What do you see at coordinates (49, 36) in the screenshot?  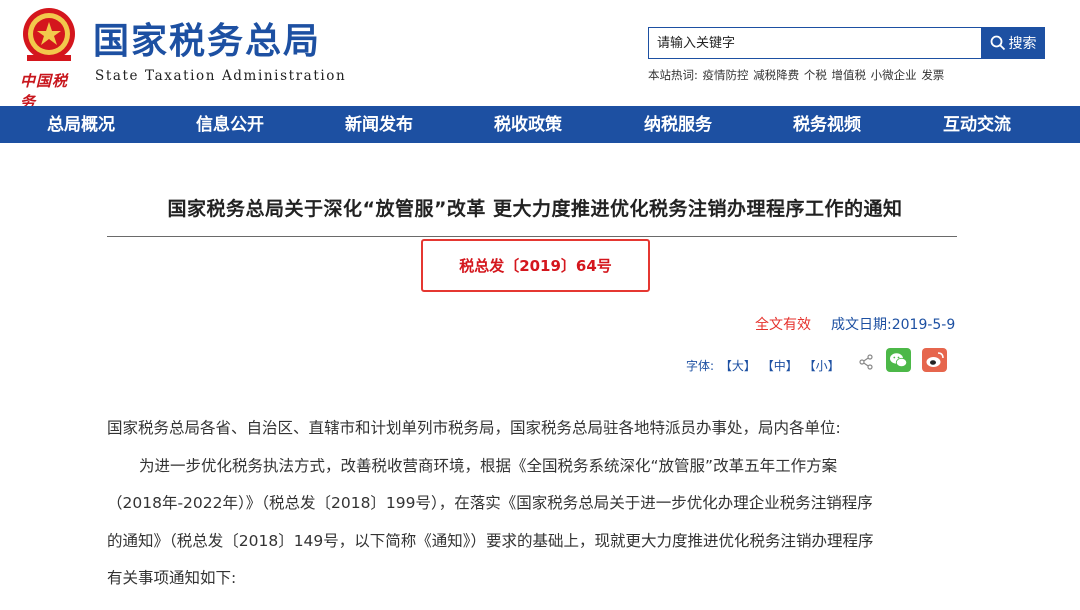 I see `emblem-icon` at bounding box center [49, 36].